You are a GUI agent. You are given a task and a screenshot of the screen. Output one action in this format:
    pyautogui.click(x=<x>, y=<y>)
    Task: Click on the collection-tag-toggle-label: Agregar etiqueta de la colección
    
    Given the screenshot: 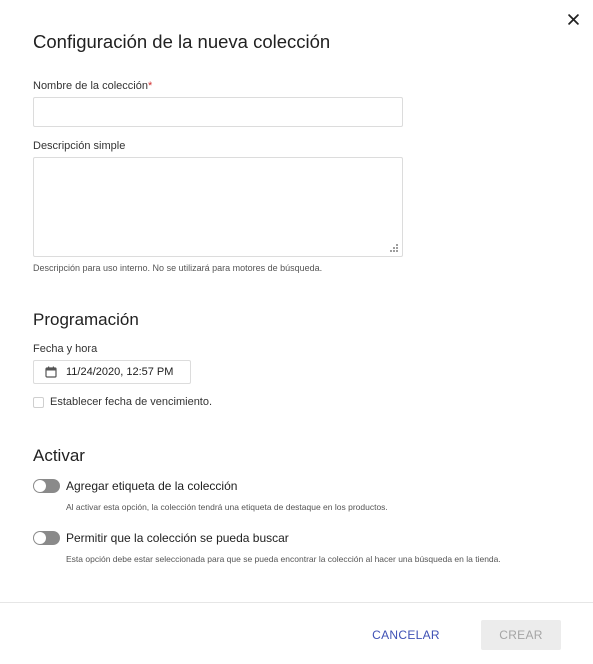 What is the action you would take?
    pyautogui.click(x=152, y=486)
    